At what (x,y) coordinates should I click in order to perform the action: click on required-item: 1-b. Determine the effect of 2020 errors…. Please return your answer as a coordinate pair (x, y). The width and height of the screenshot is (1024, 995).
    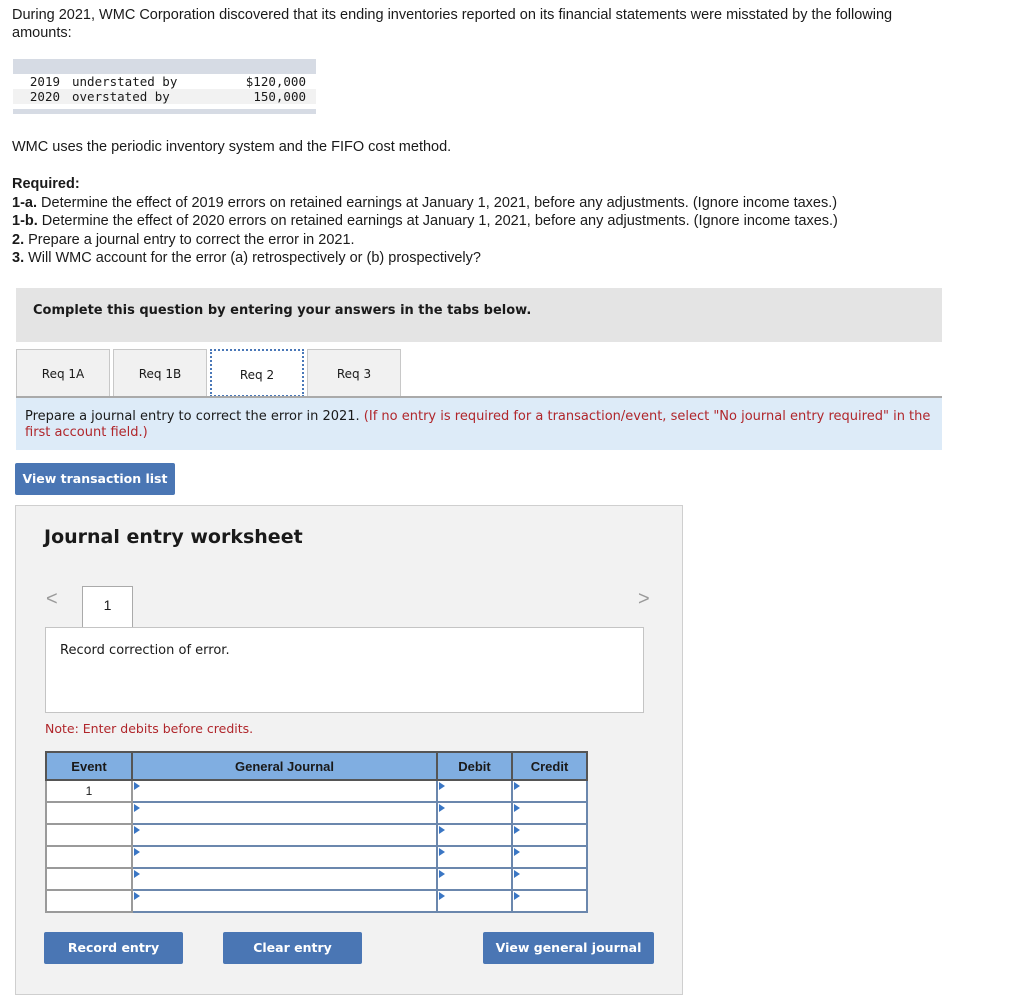
    Looking at the image, I should click on (425, 221).